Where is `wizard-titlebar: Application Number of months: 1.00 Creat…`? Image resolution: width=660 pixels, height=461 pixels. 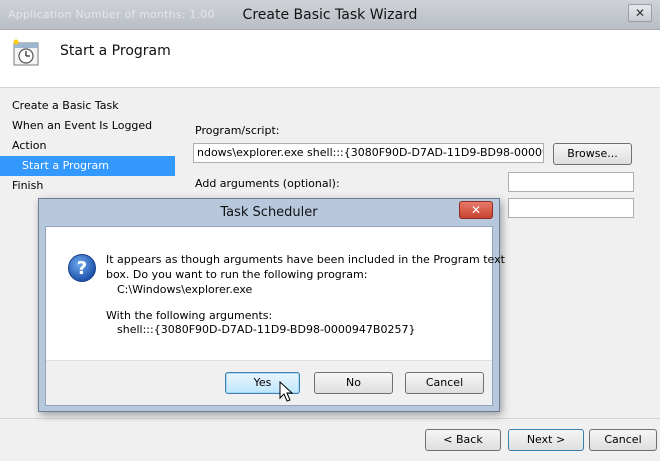
wizard-titlebar: Application Number of months: 1.00 Creat… is located at coordinates (330, 15).